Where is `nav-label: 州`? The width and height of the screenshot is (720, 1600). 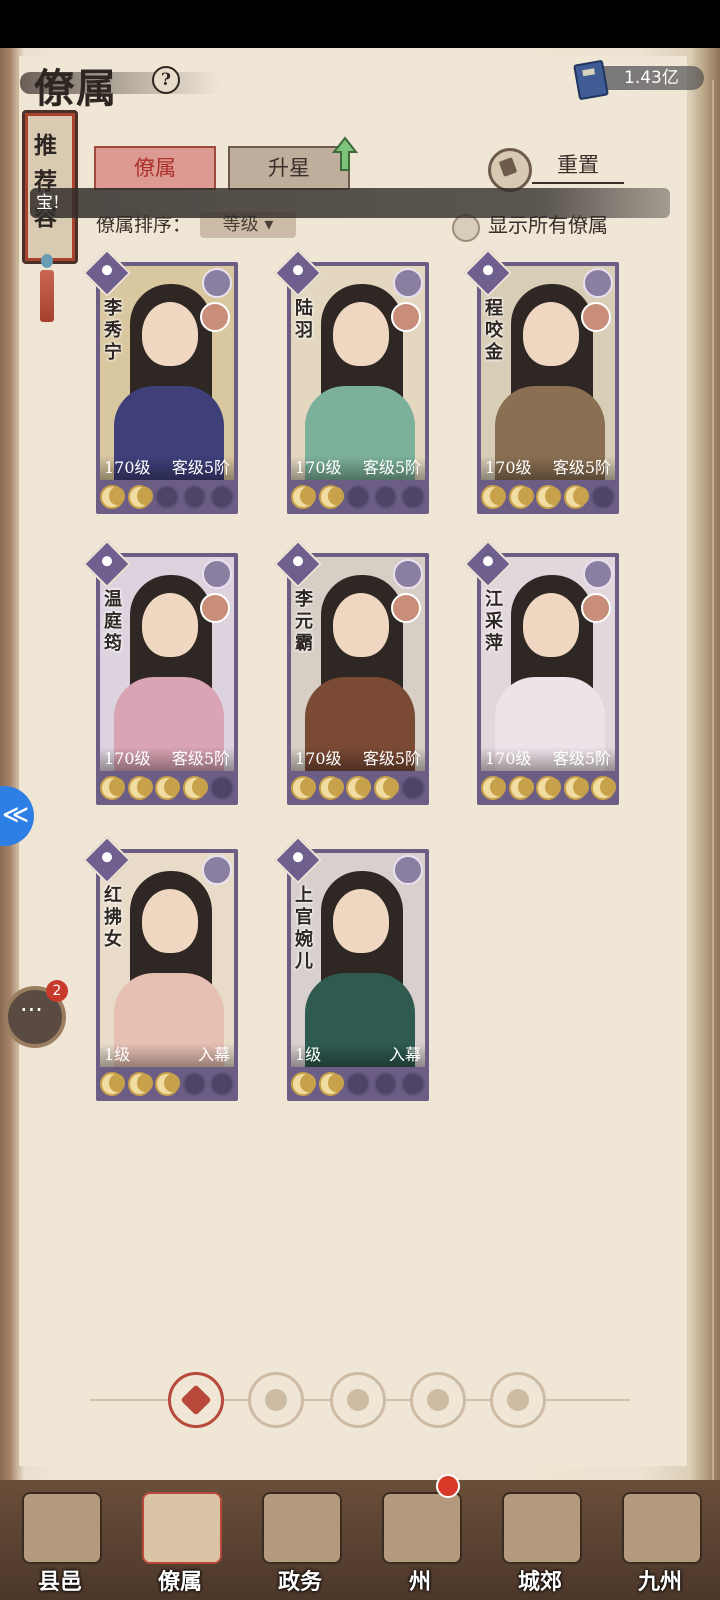
nav-label: 州 is located at coordinates (419, 1582).